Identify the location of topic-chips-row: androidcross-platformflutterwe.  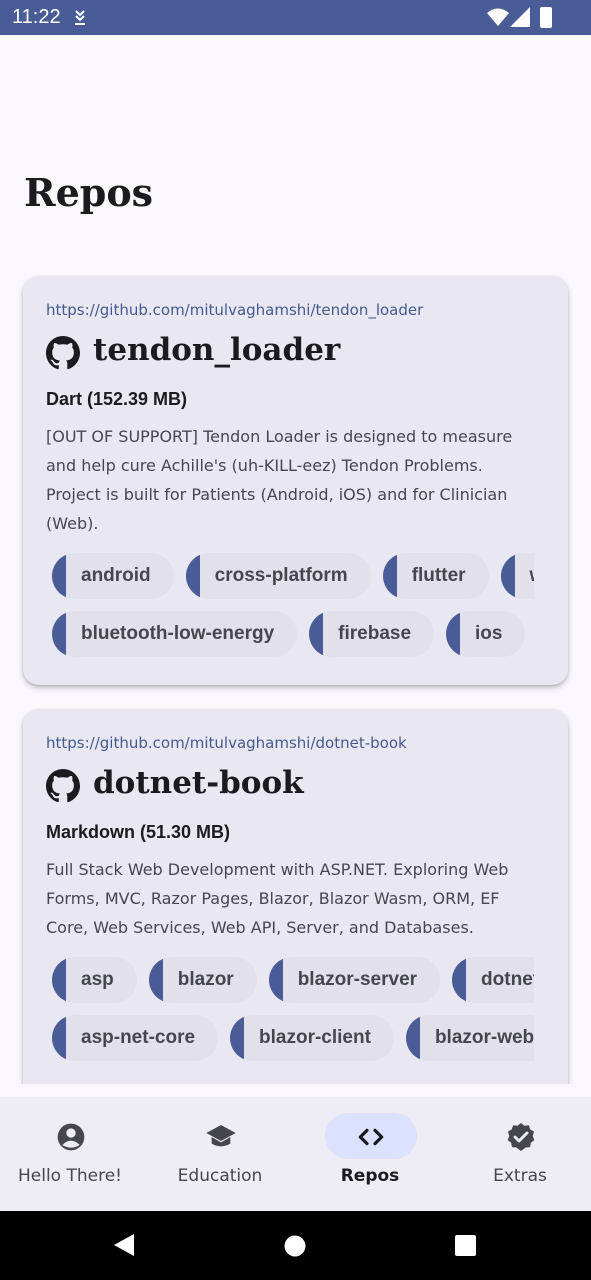
(293, 576).